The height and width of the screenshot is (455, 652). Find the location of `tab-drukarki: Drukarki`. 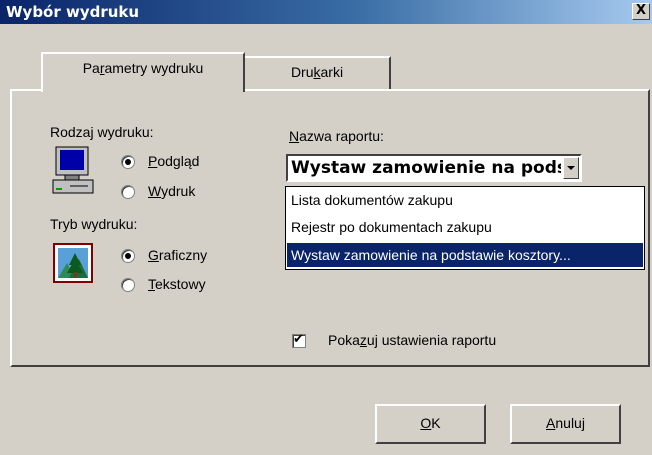

tab-drukarki: Drukarki is located at coordinates (318, 72).